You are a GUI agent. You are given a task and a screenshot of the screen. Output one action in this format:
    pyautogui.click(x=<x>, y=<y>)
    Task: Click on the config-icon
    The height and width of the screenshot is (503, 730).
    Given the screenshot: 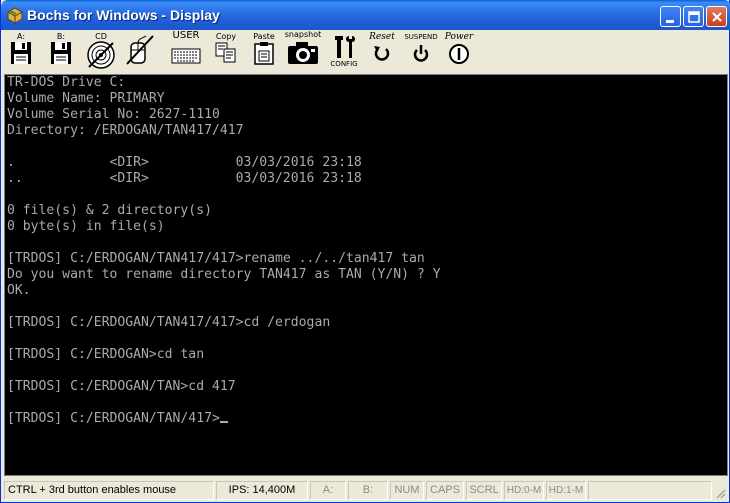 What is the action you would take?
    pyautogui.click(x=345, y=47)
    